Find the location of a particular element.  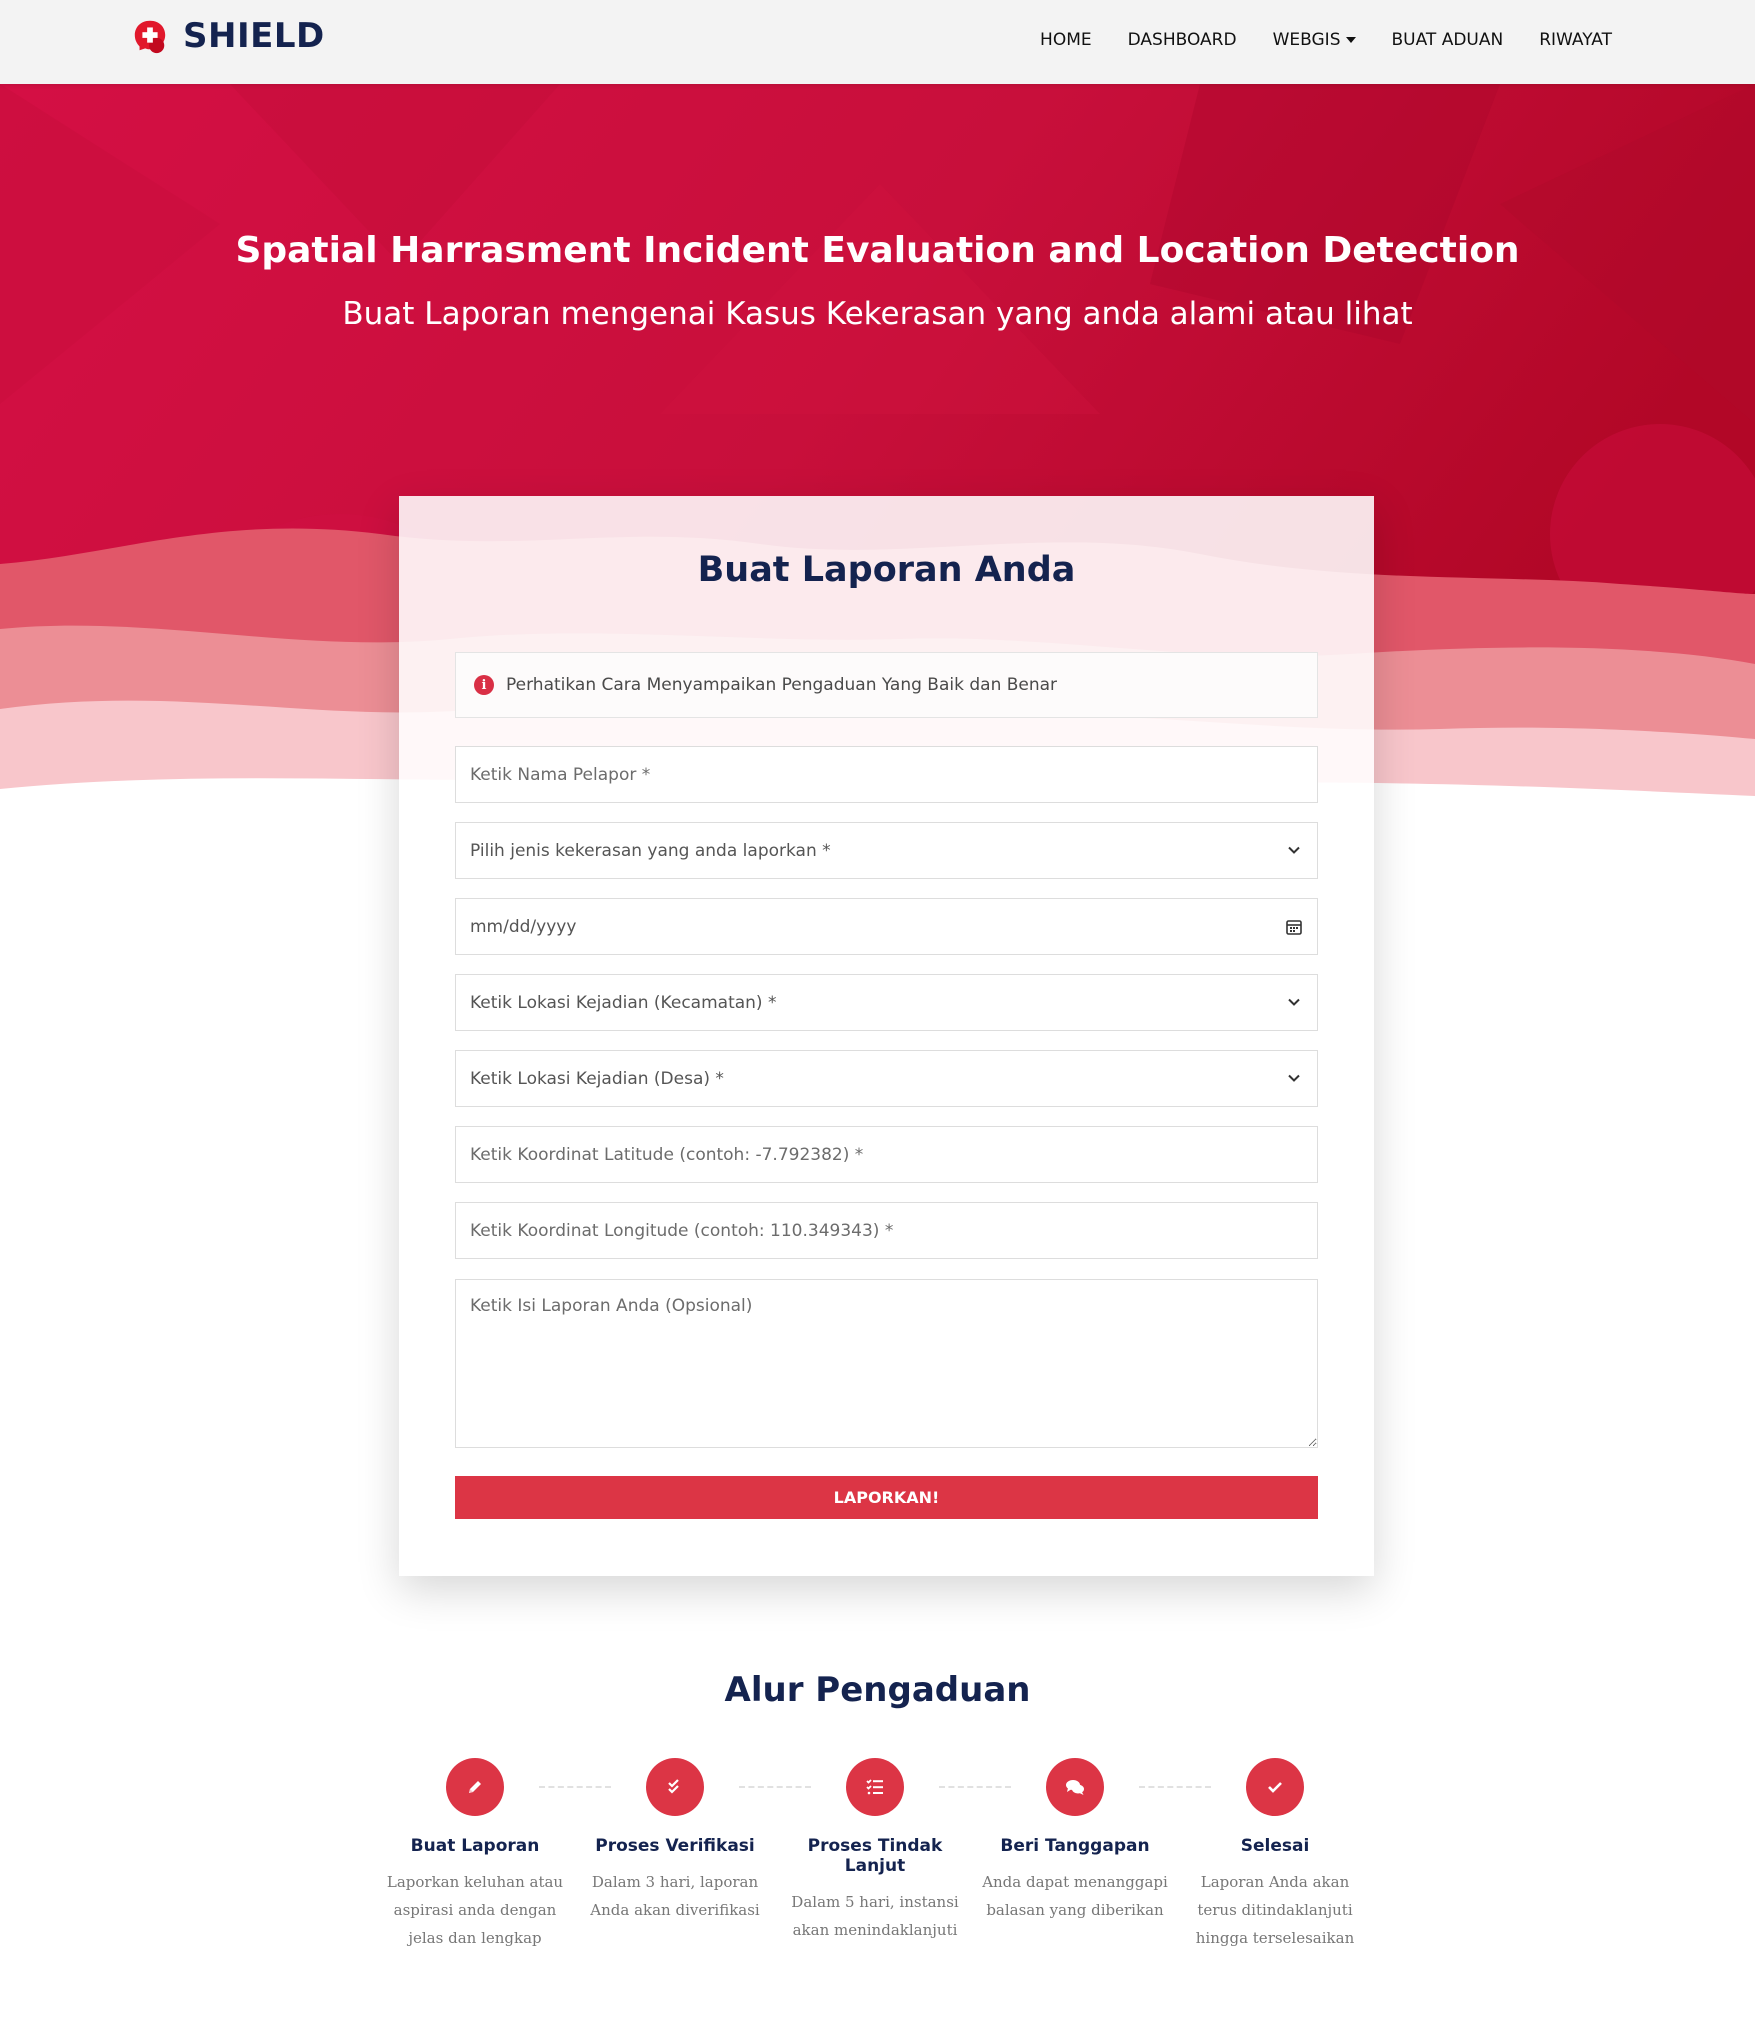

double-check-icon is located at coordinates (673, 1786).